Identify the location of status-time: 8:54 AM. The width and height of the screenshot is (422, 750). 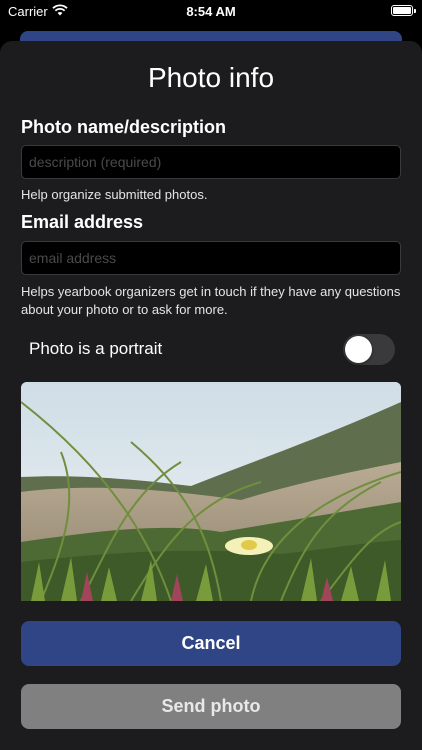
(211, 11).